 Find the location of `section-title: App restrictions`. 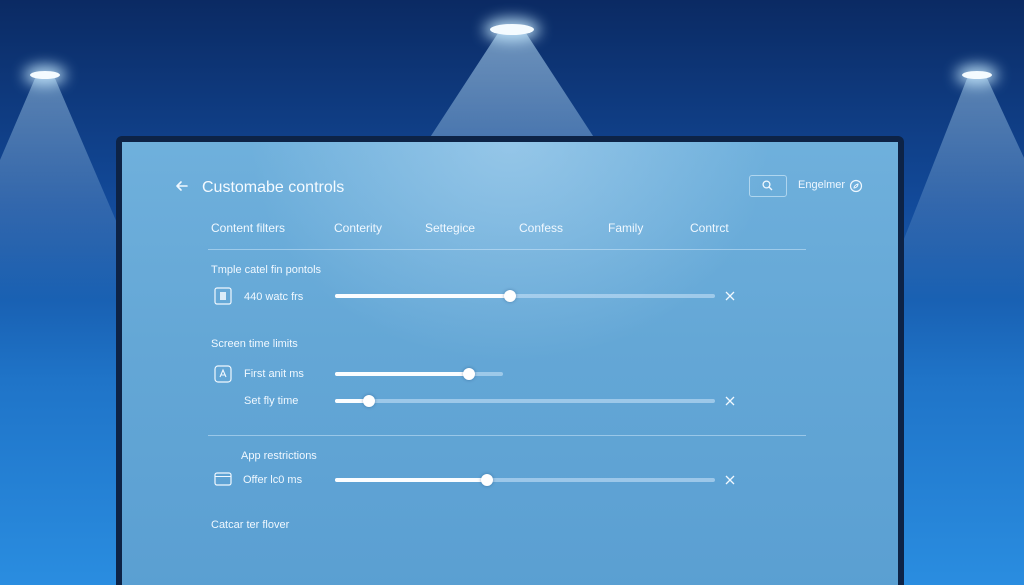

section-title: App restrictions is located at coordinates (279, 456).